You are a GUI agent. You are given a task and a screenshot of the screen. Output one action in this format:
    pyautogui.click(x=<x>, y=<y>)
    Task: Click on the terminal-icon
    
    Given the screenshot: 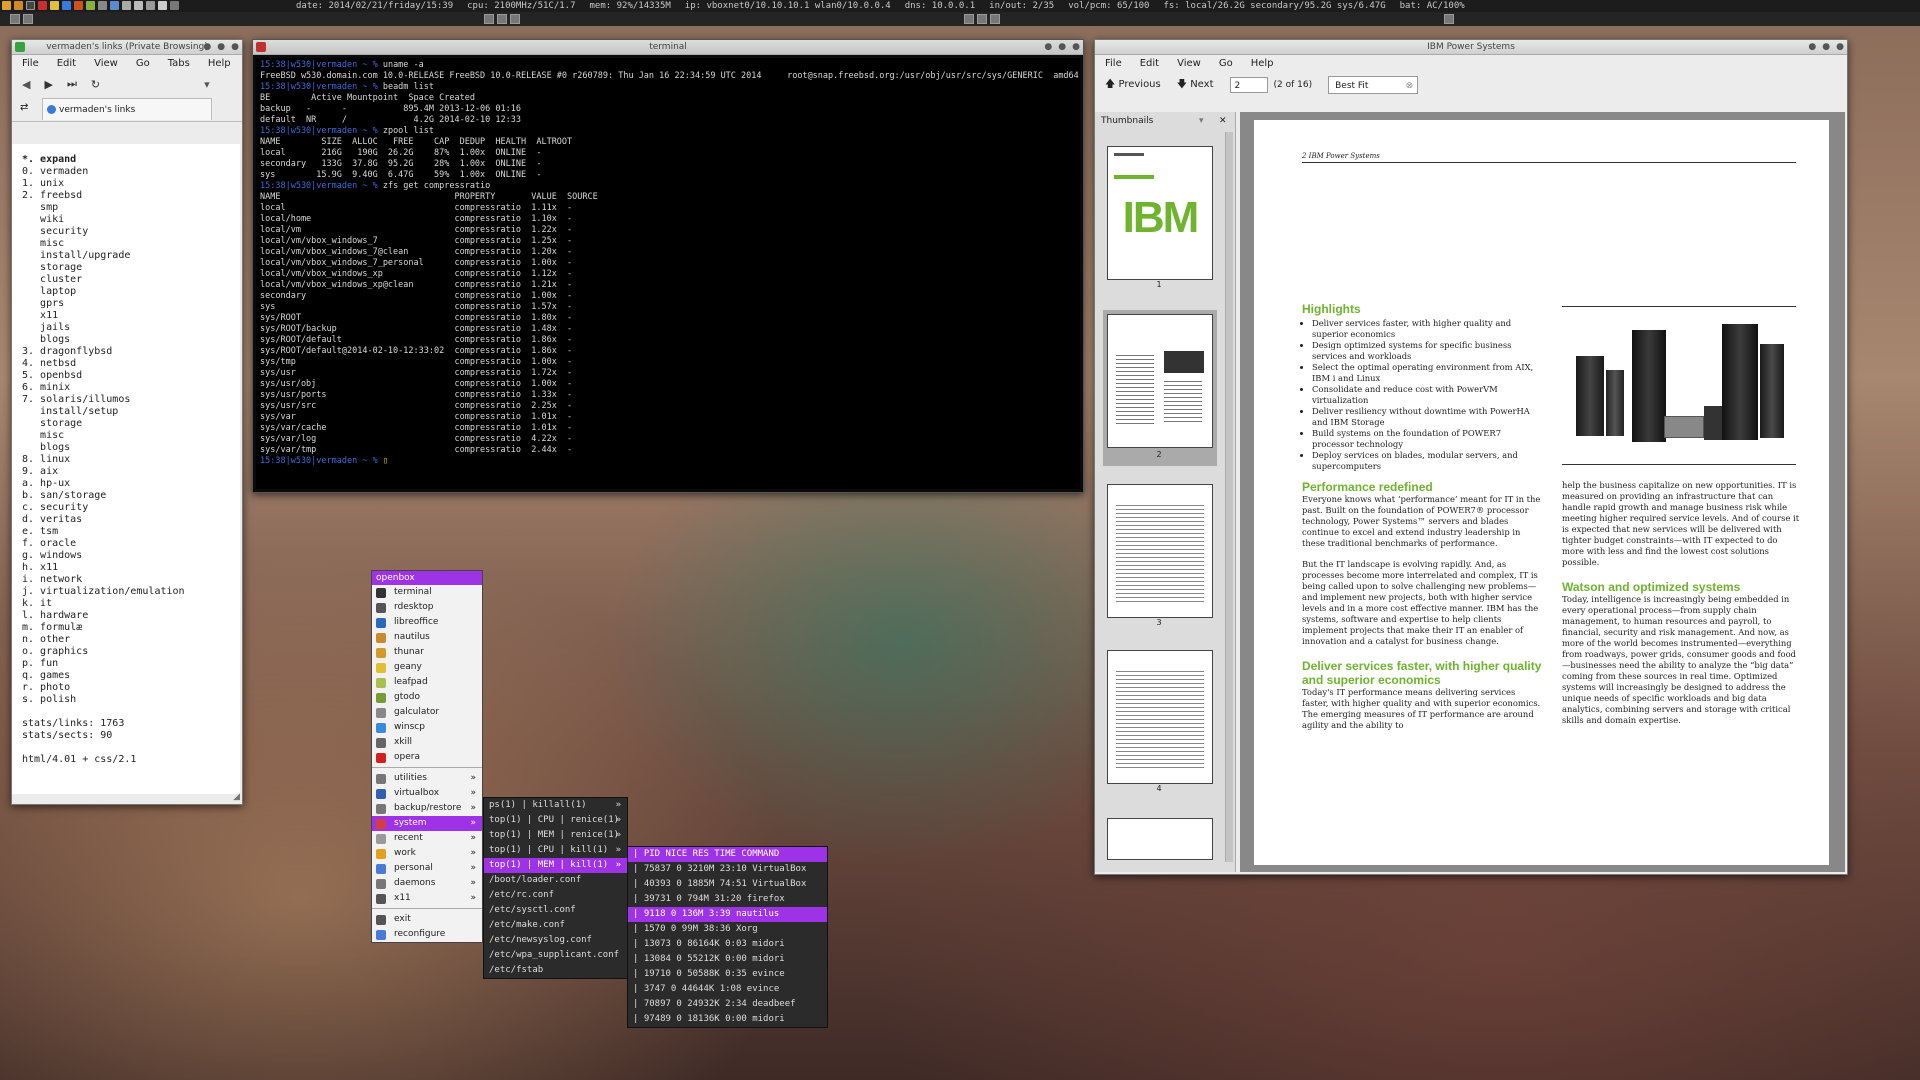 What is the action you would take?
    pyautogui.click(x=30, y=5)
    